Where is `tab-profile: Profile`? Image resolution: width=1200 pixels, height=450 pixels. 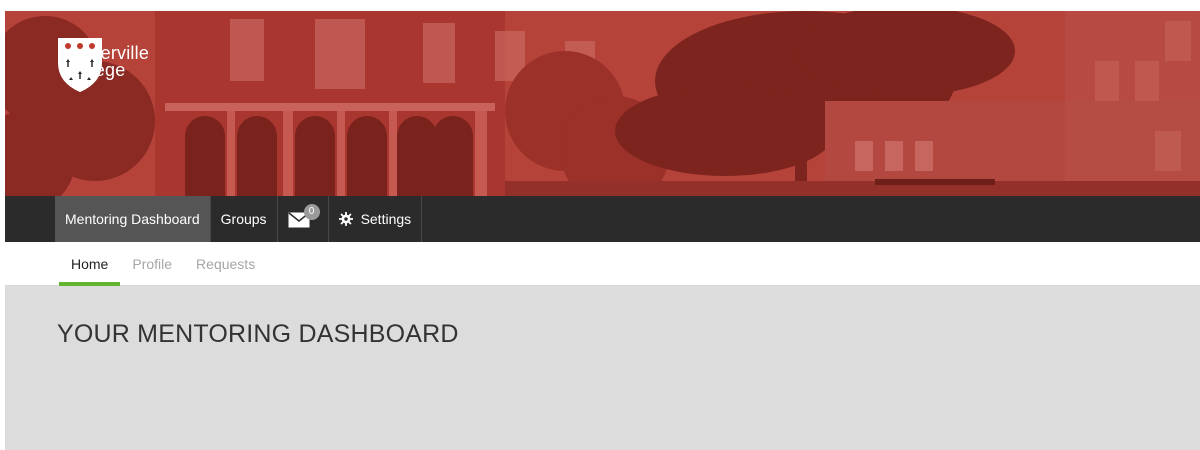
tab-profile: Profile is located at coordinates (152, 264).